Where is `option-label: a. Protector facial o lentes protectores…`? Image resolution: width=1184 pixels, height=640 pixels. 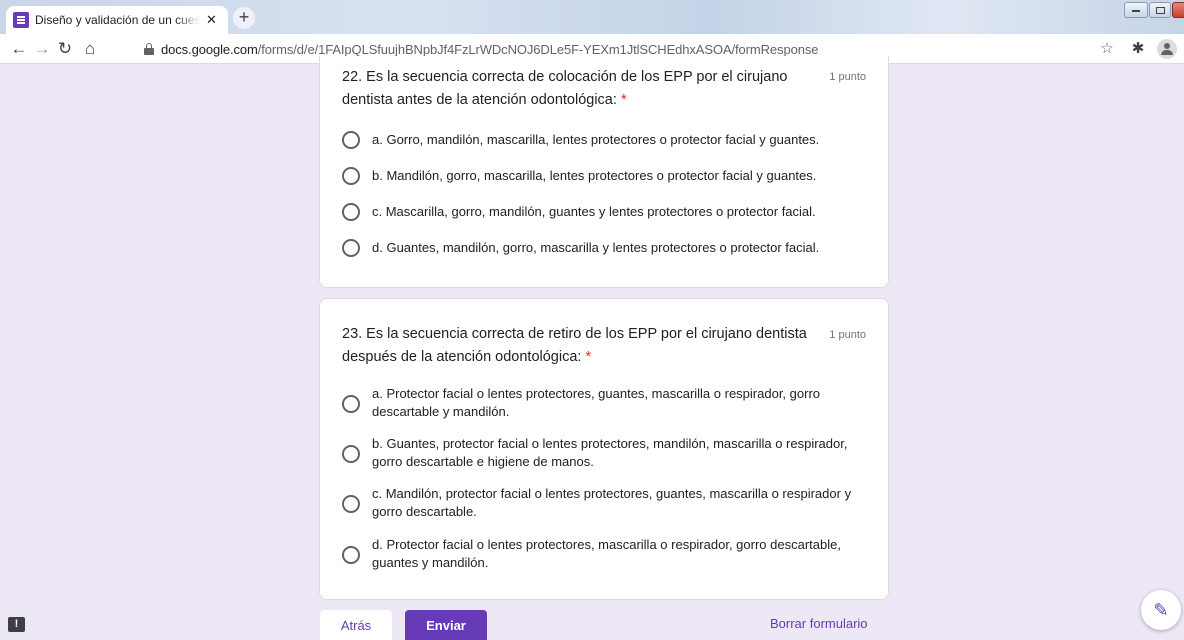
option-label: a. Protector facial o lentes protectores… is located at coordinates (607, 403).